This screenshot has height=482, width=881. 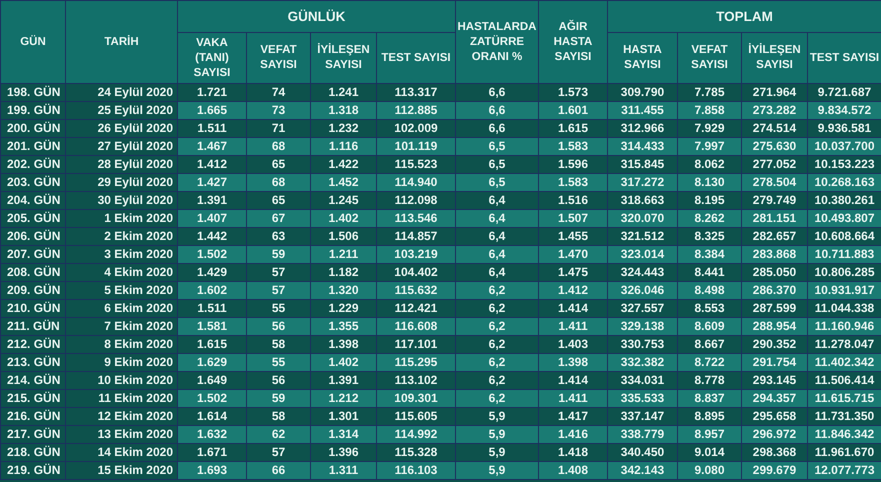 I want to click on table-cell: 11.615.715, so click(x=844, y=399).